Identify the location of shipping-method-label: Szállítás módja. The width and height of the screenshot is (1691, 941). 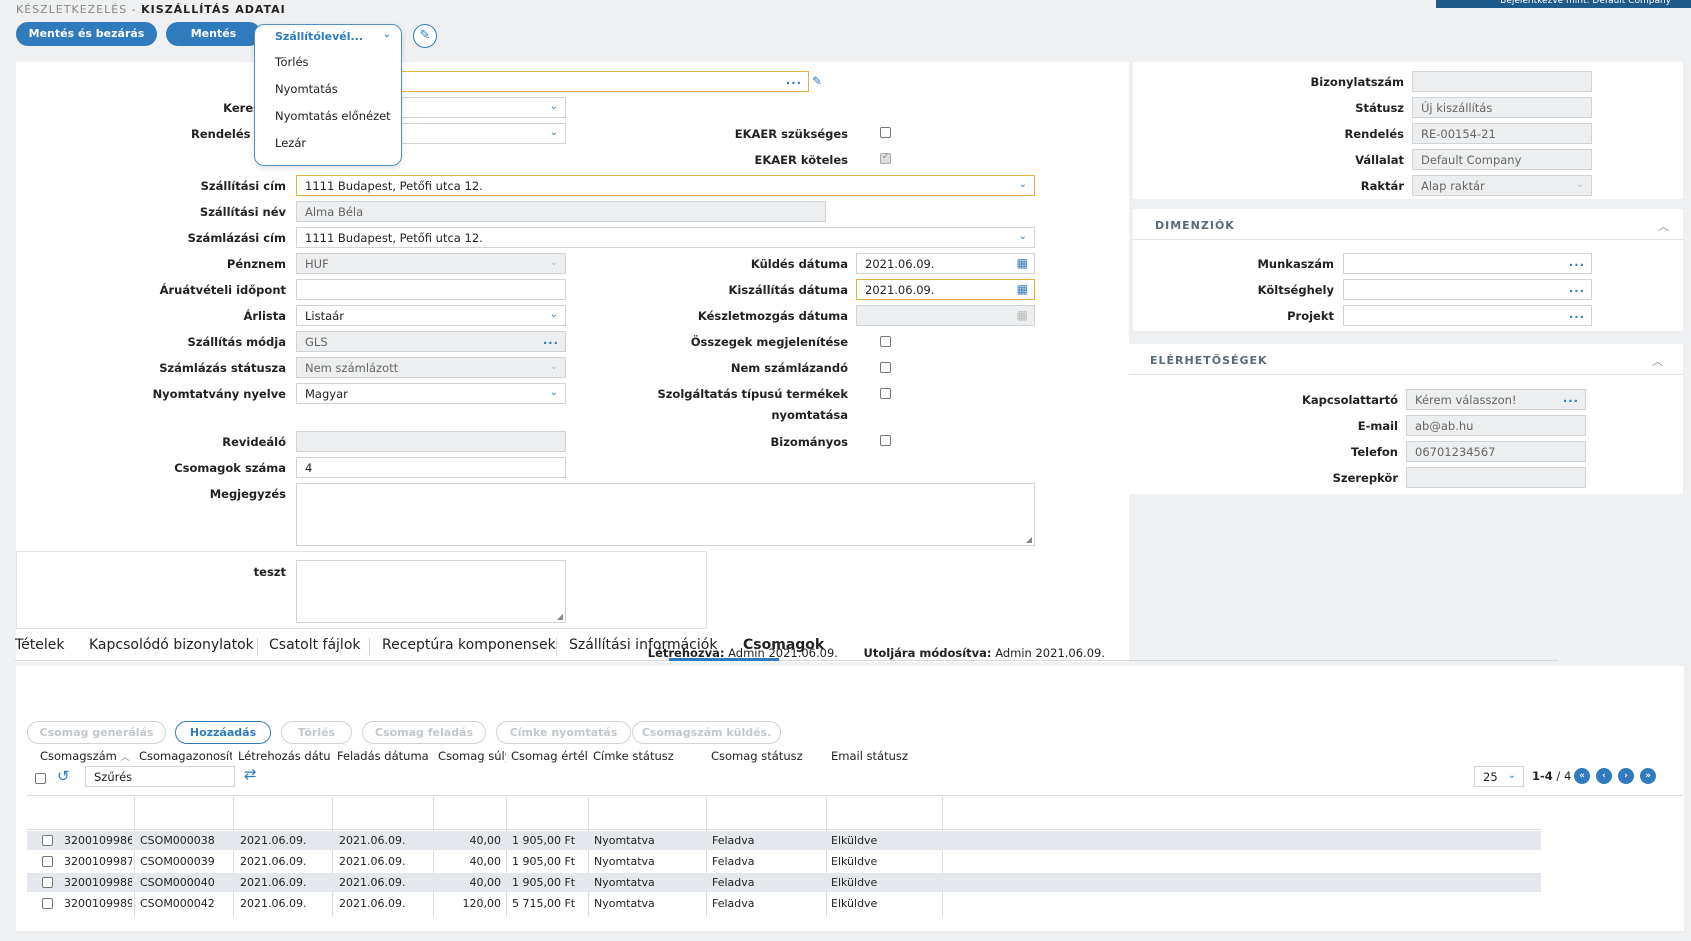
(237, 342).